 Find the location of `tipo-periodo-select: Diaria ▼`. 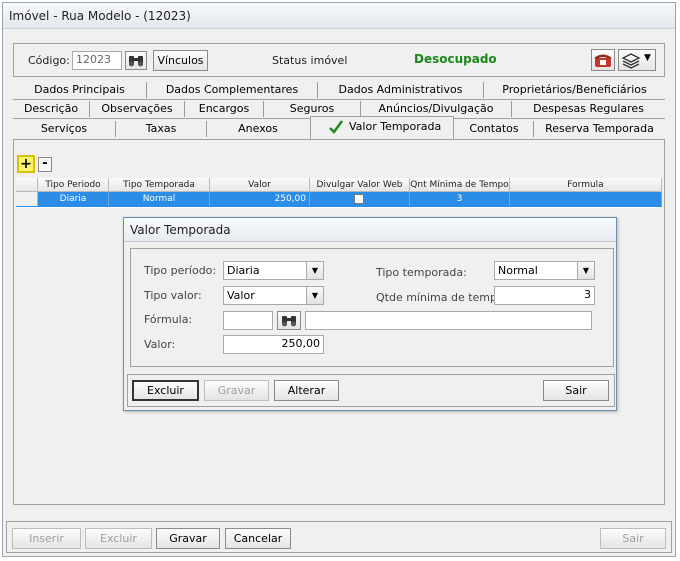

tipo-periodo-select: Diaria ▼ is located at coordinates (273, 270).